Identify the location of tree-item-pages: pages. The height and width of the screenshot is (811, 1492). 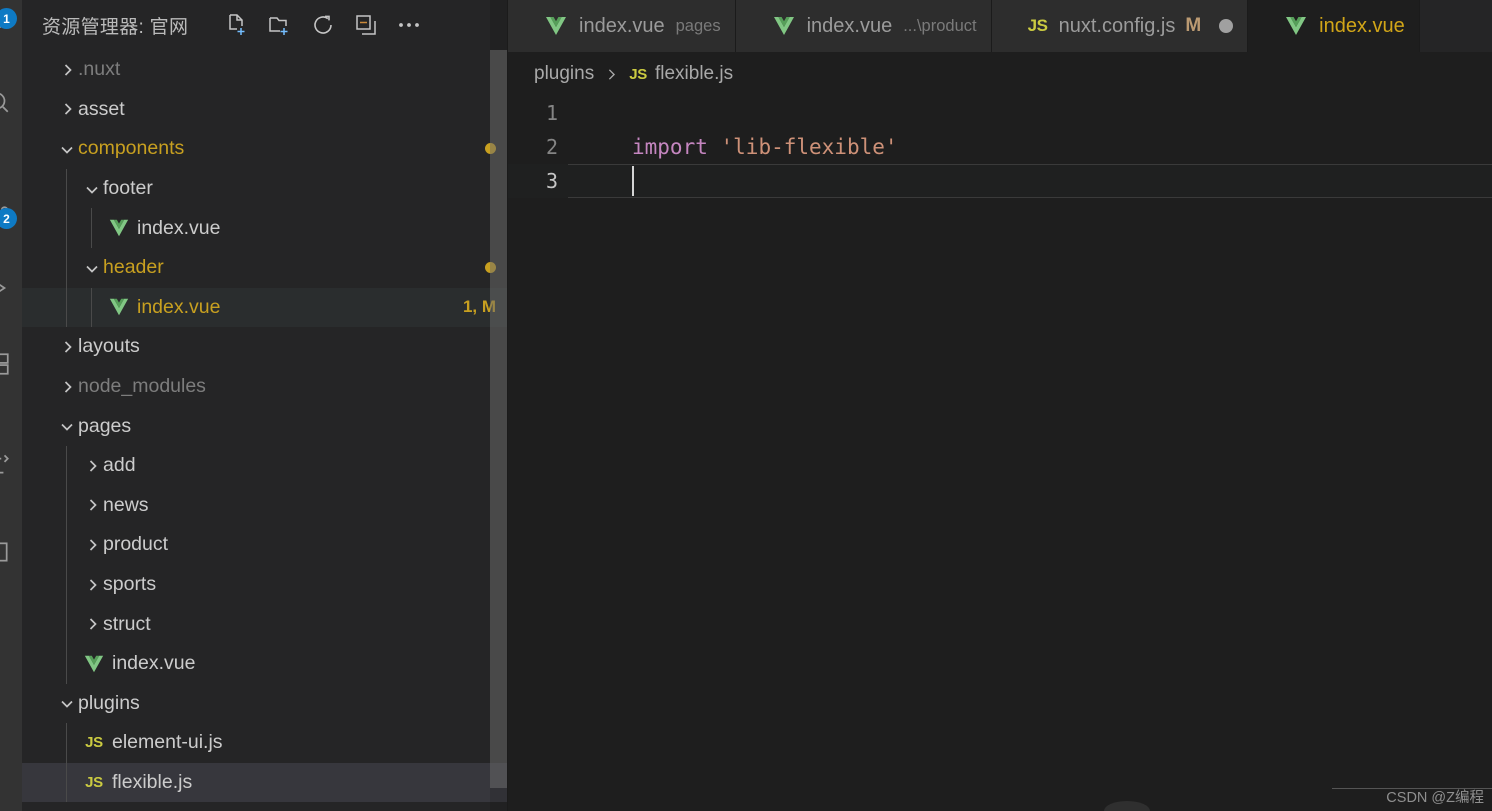
(265, 426).